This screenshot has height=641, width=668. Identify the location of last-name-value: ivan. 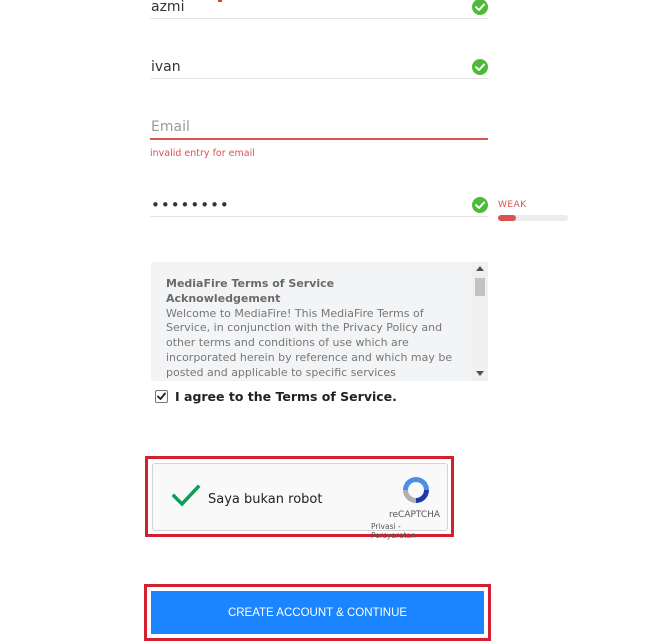
(166, 67).